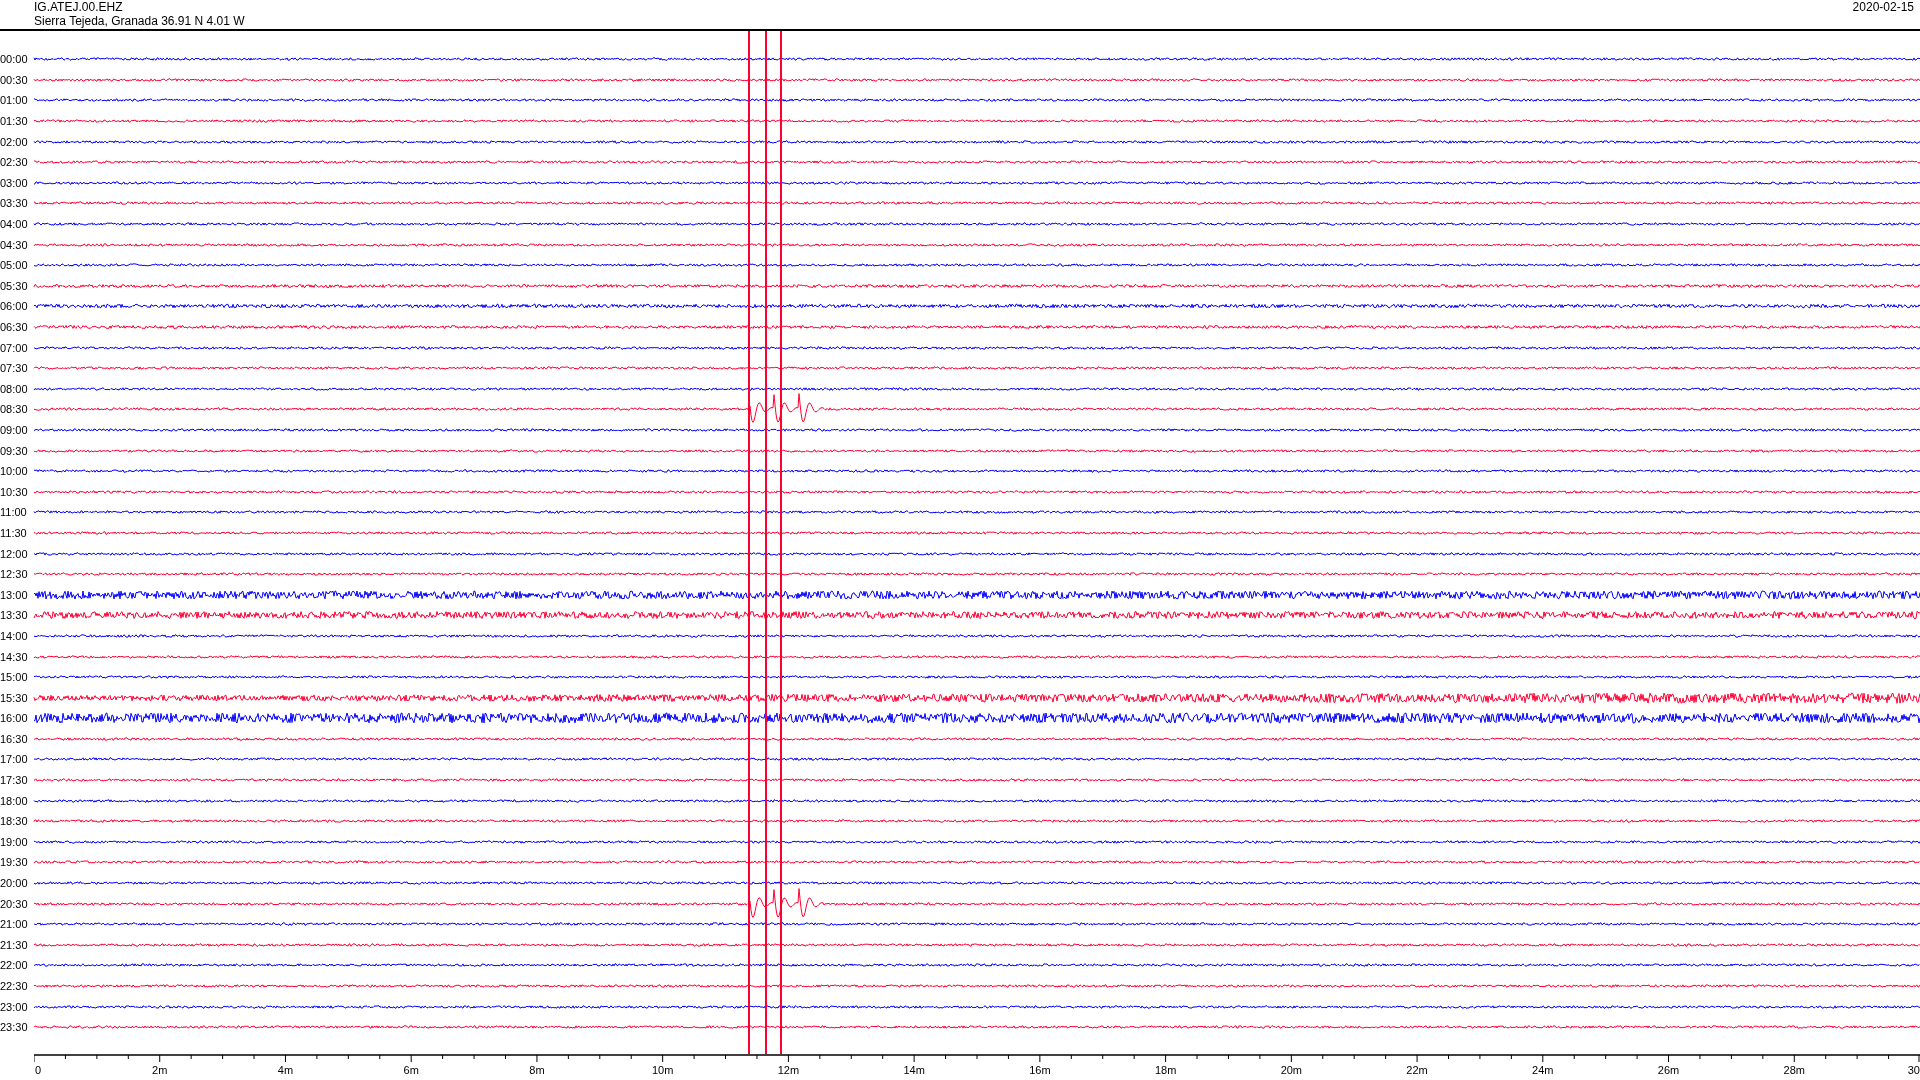 The width and height of the screenshot is (1920, 1080). I want to click on time-label: 17:00, so click(14, 759).